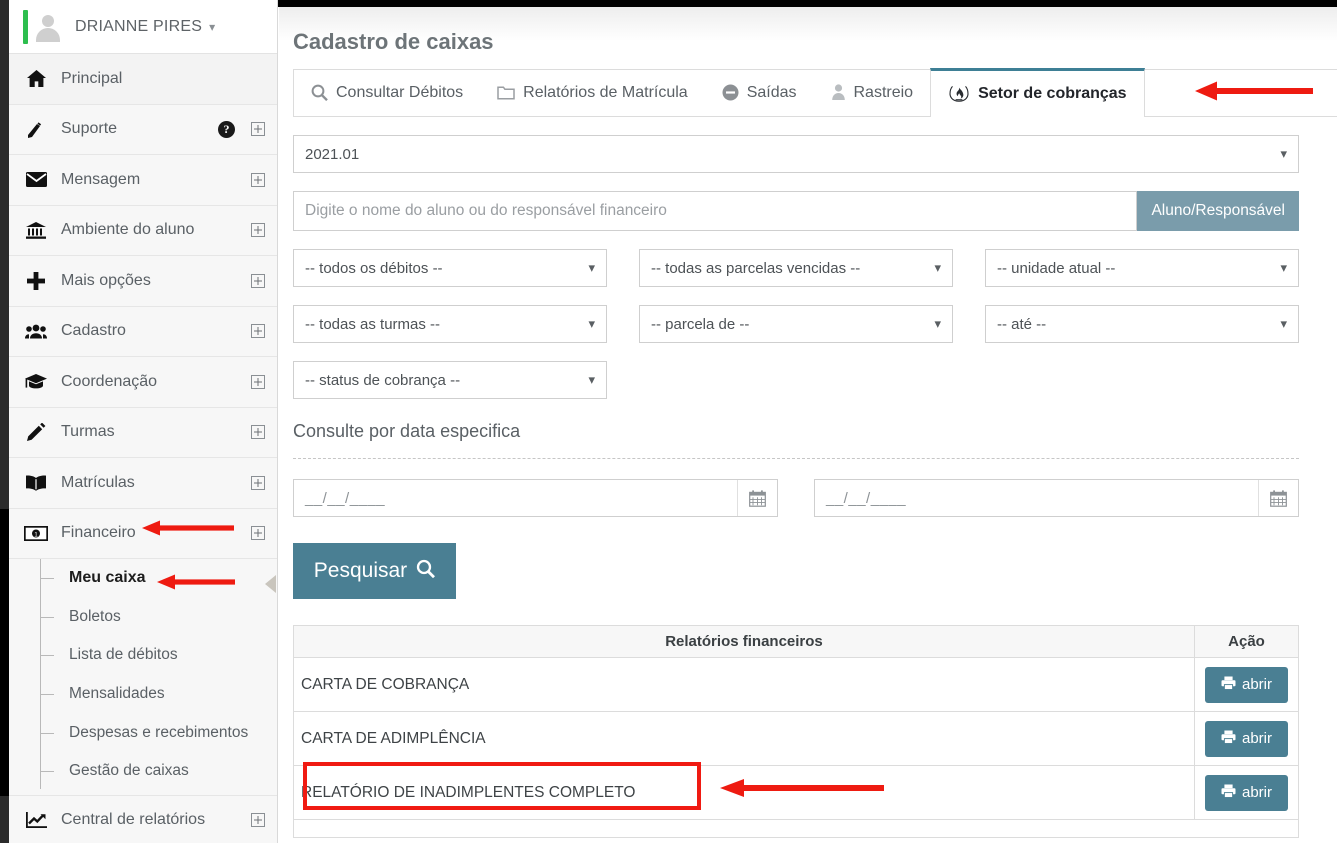 The width and height of the screenshot is (1337, 843). I want to click on filter-value: -- status de cobrança --, so click(383, 380).